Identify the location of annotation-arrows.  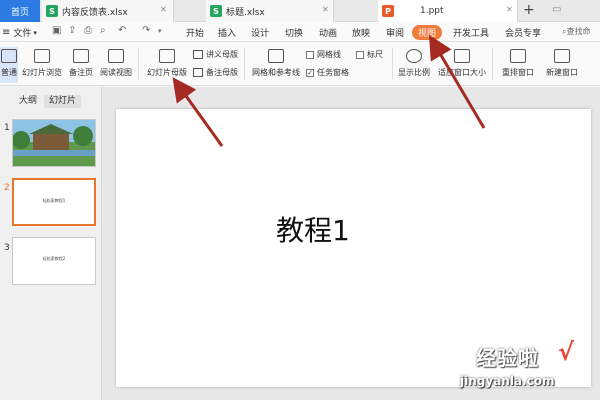
(329, 90).